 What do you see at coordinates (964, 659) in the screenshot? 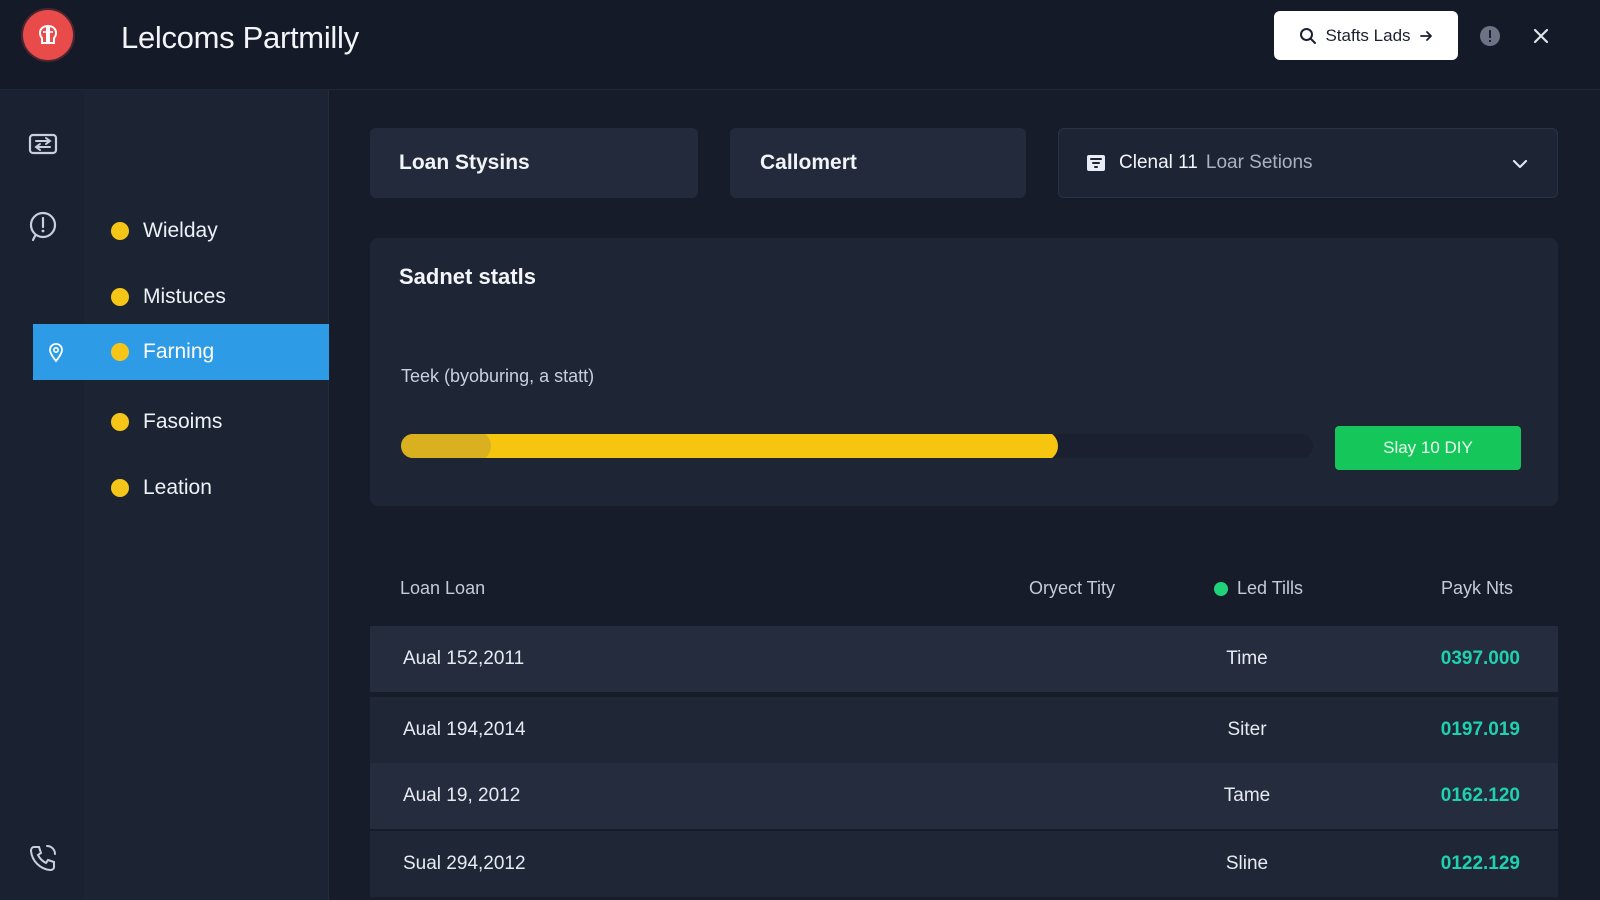
I see `table-row: Aual 152,2011 Time 0397.000` at bounding box center [964, 659].